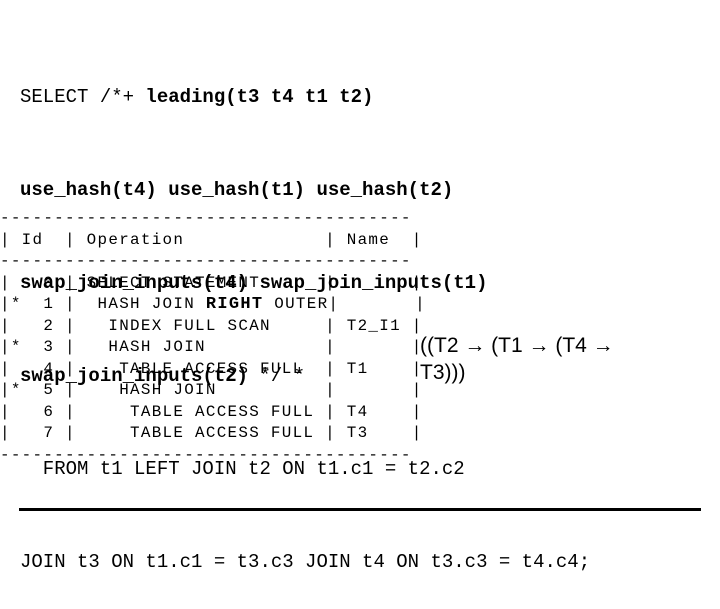 The width and height of the screenshot is (720, 609). What do you see at coordinates (211, 368) in the screenshot?
I see `table-row: | 4 | TABLE ACCESS FULL | T1 |` at bounding box center [211, 368].